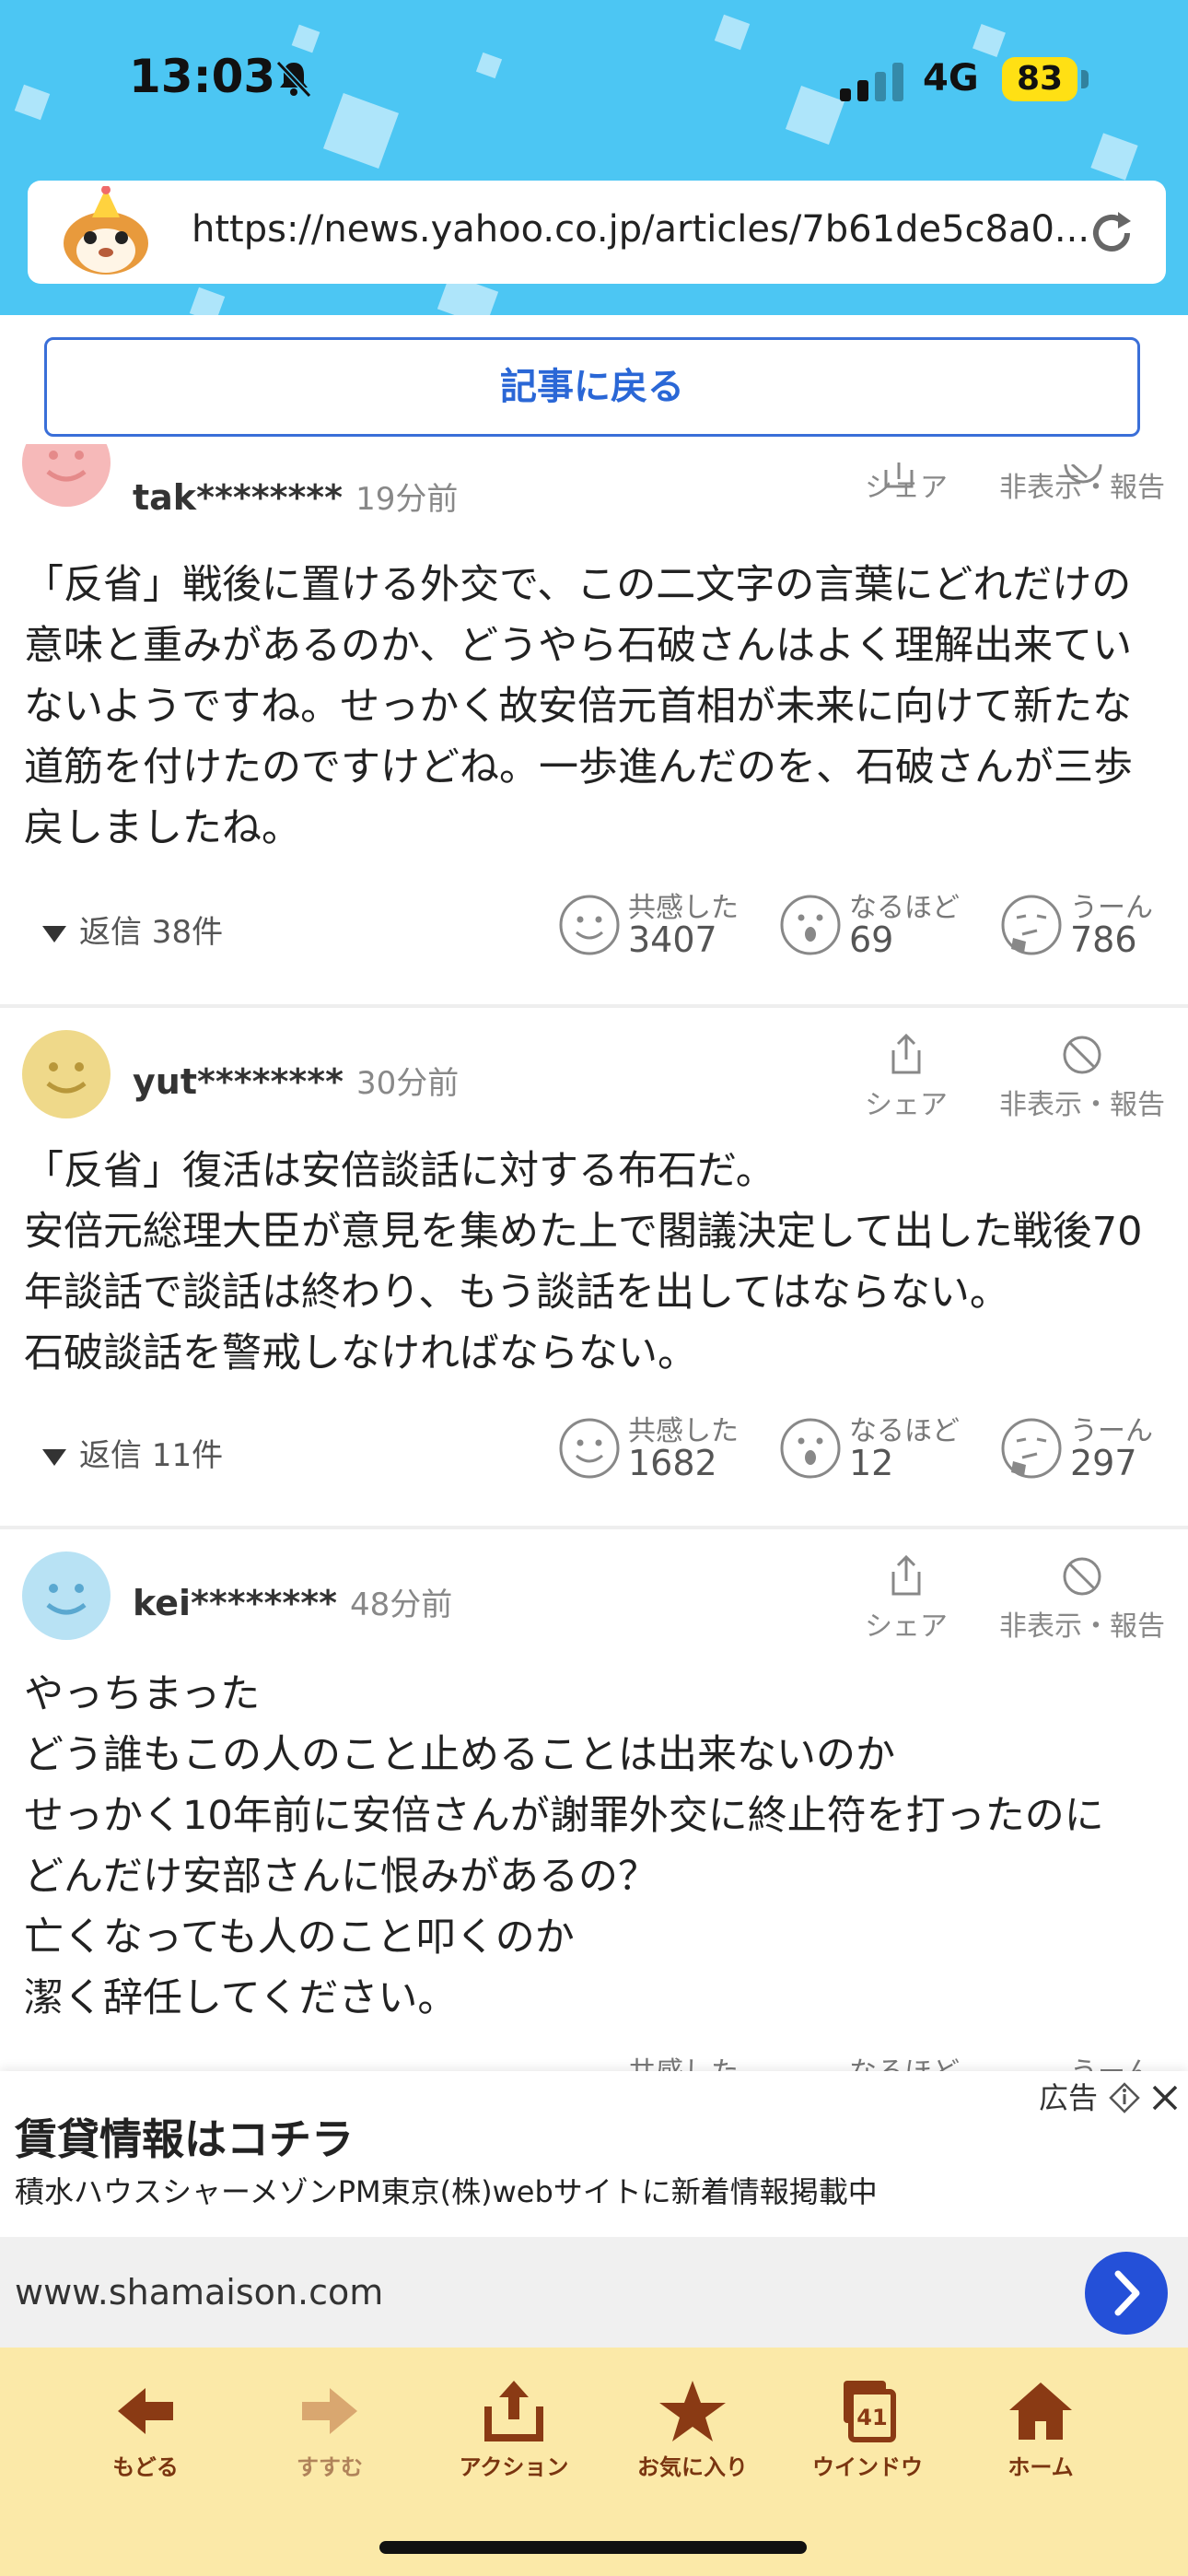 The height and width of the screenshot is (2576, 1188). What do you see at coordinates (66, 490) in the screenshot?
I see `avatar-clip` at bounding box center [66, 490].